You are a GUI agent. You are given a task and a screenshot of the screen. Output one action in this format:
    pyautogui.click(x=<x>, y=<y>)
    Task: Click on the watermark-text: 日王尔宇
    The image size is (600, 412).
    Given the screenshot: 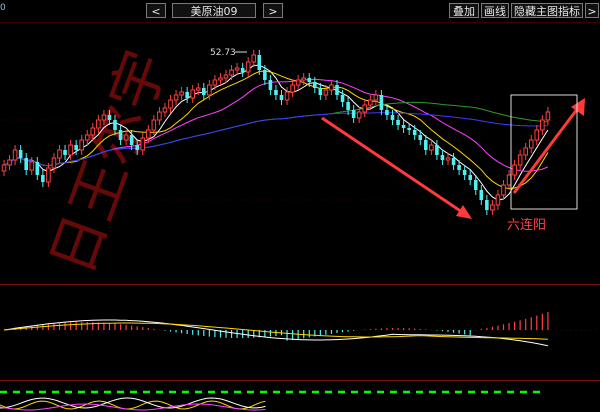 What is the action you would take?
    pyautogui.click(x=108, y=162)
    